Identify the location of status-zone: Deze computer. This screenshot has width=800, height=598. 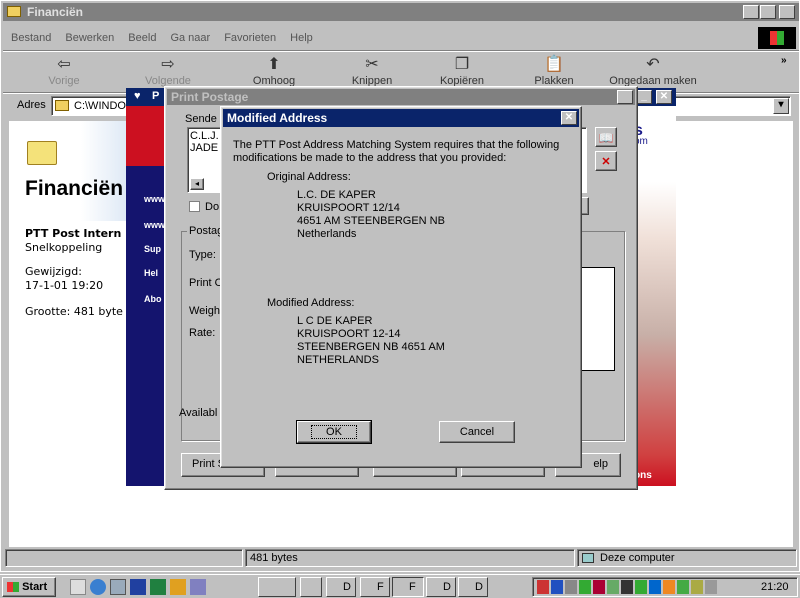
(637, 558).